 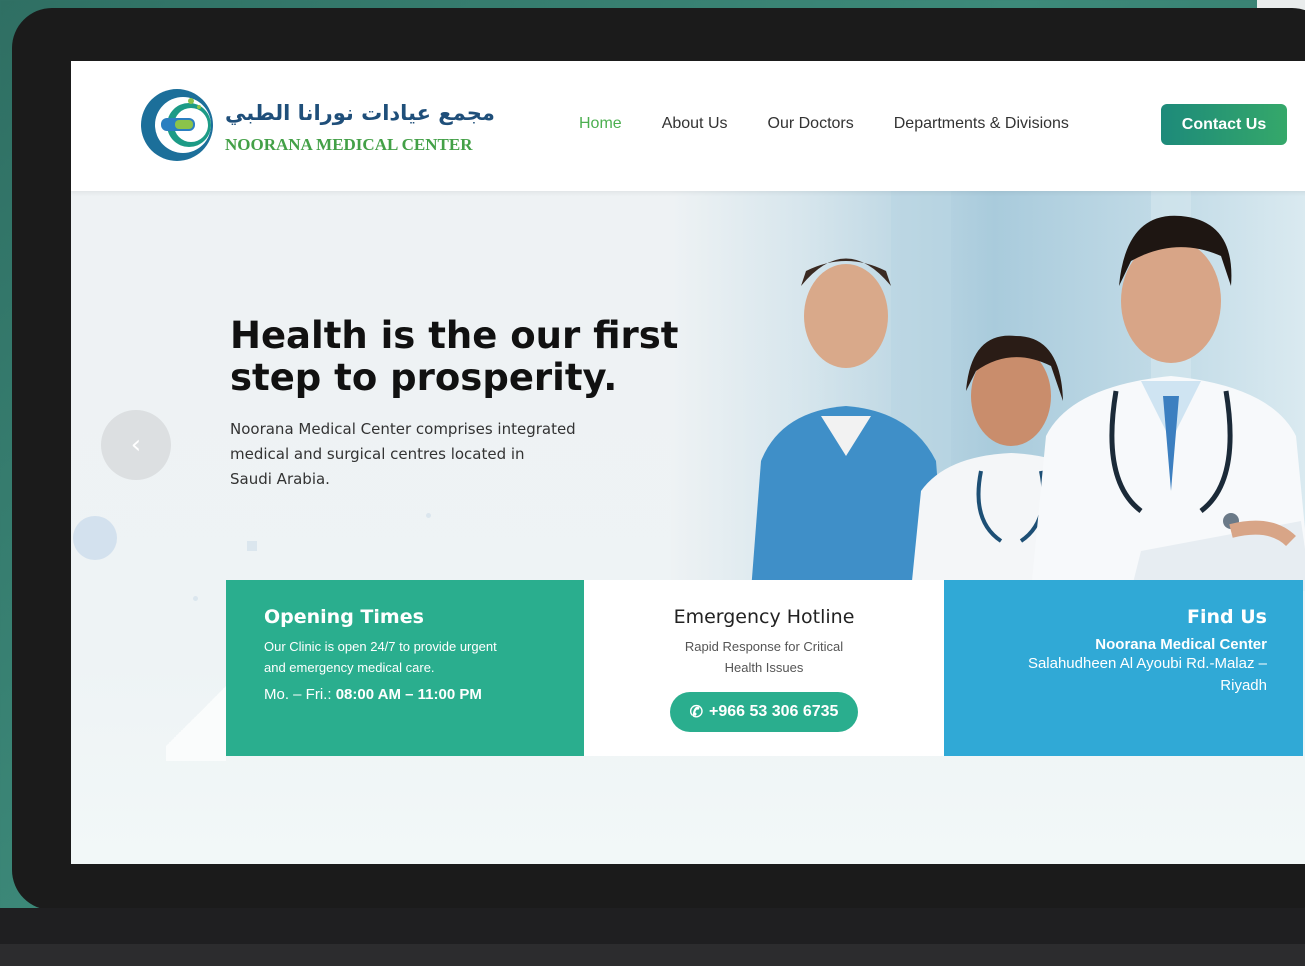 I want to click on hero-title-line-1: Health is the our first, so click(x=454, y=335).